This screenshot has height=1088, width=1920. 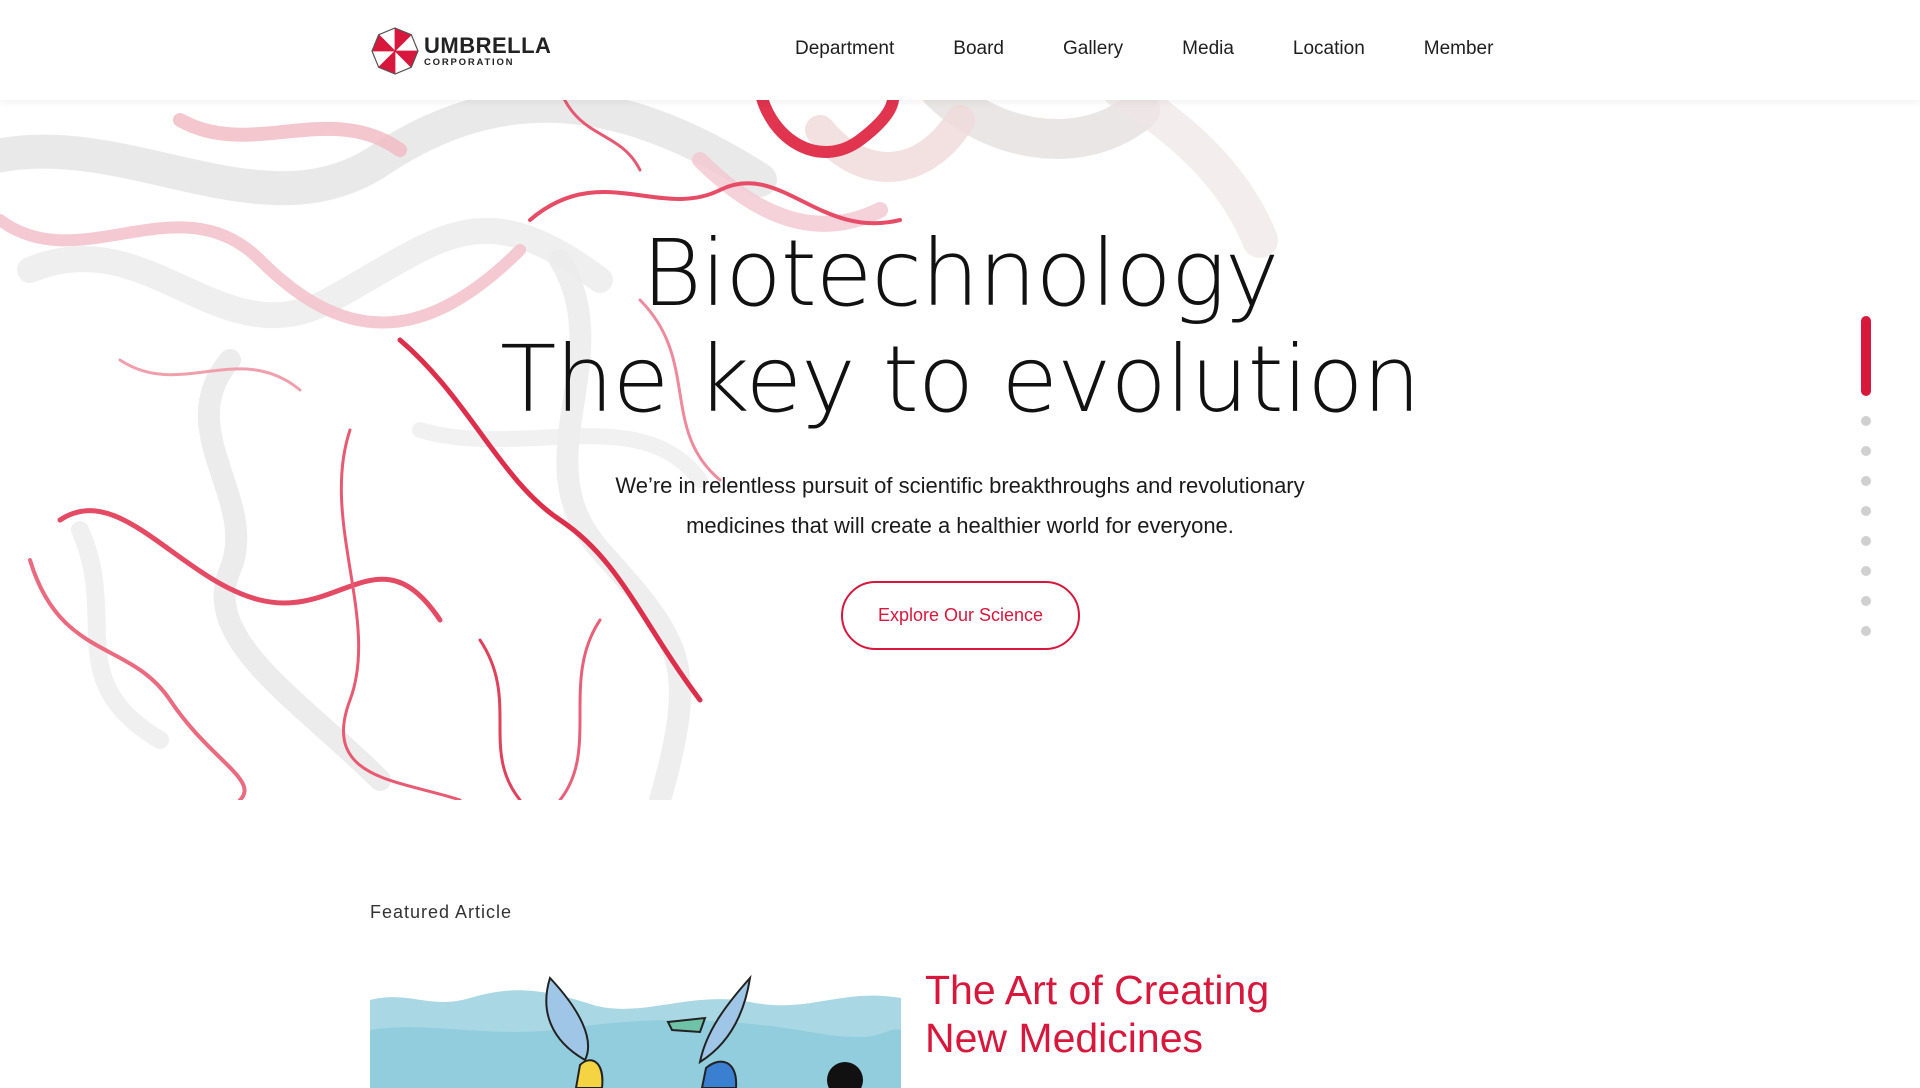 I want to click on hero-title-line1: Biotechnology, so click(x=960, y=273).